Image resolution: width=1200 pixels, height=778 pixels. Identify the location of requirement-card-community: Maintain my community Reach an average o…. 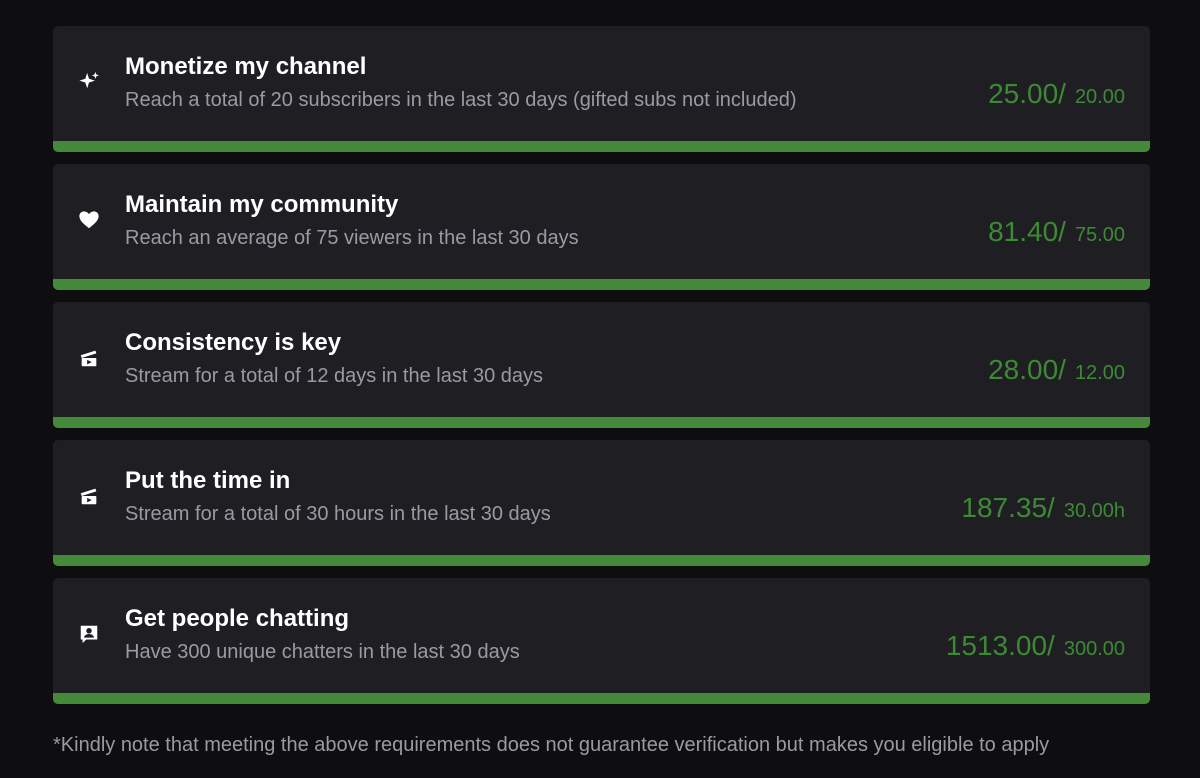
(601, 227).